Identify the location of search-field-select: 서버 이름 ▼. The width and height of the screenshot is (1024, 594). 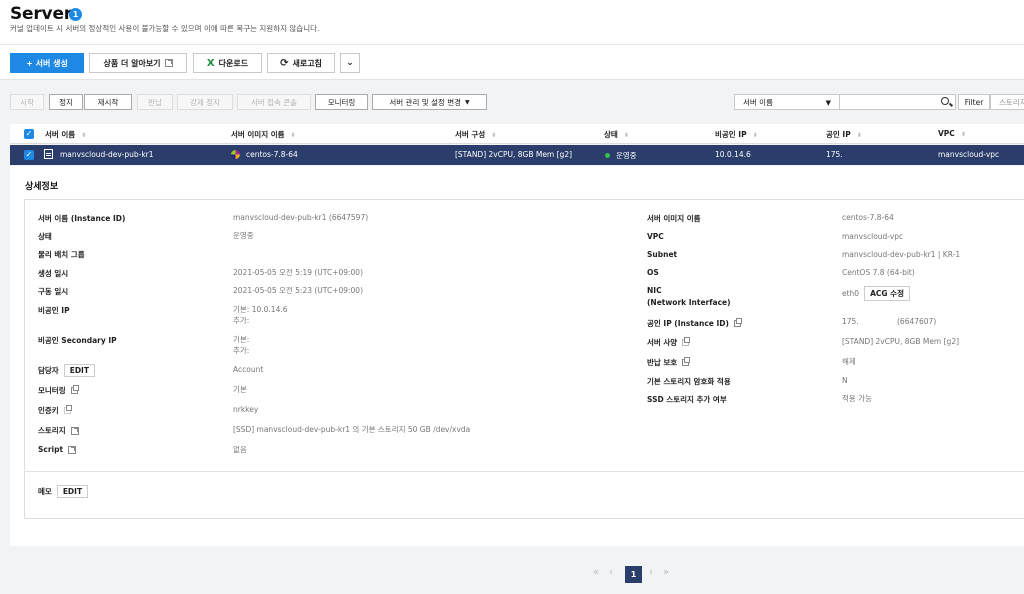
(787, 102).